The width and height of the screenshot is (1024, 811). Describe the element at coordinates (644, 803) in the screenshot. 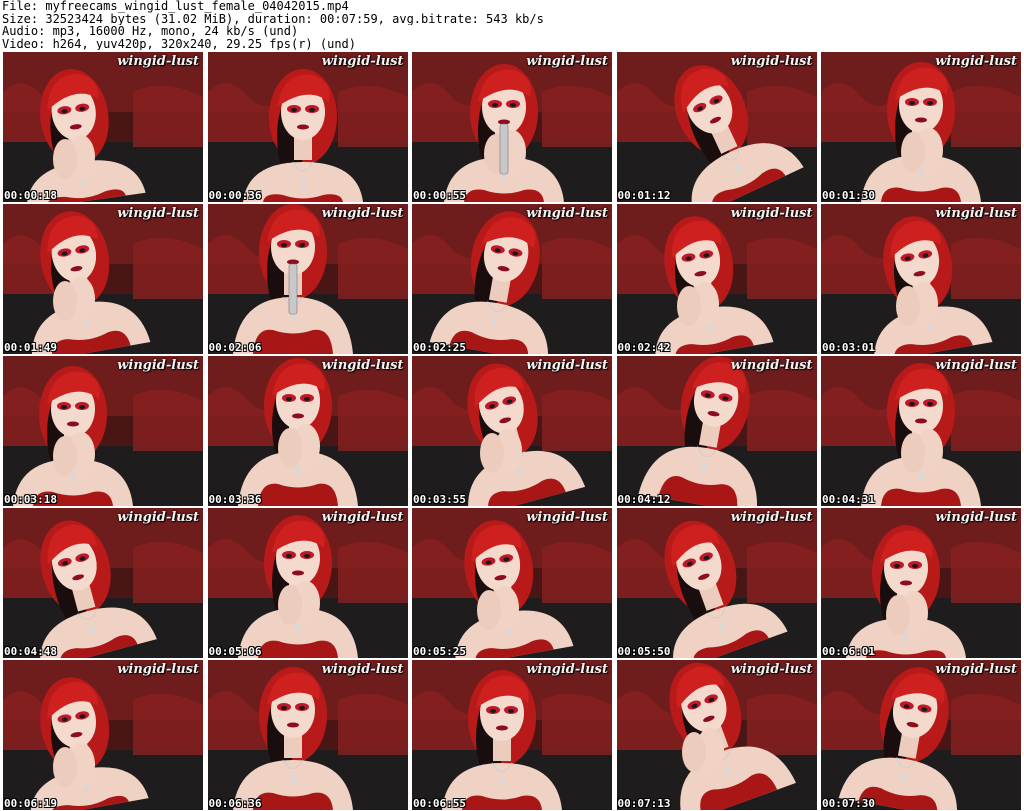

I see `thumbnail-timestamp: 00:07:13` at that location.